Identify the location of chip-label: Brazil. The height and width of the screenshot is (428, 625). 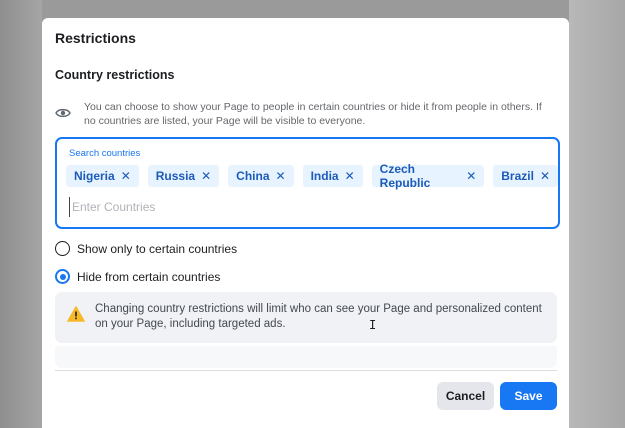
(517, 176).